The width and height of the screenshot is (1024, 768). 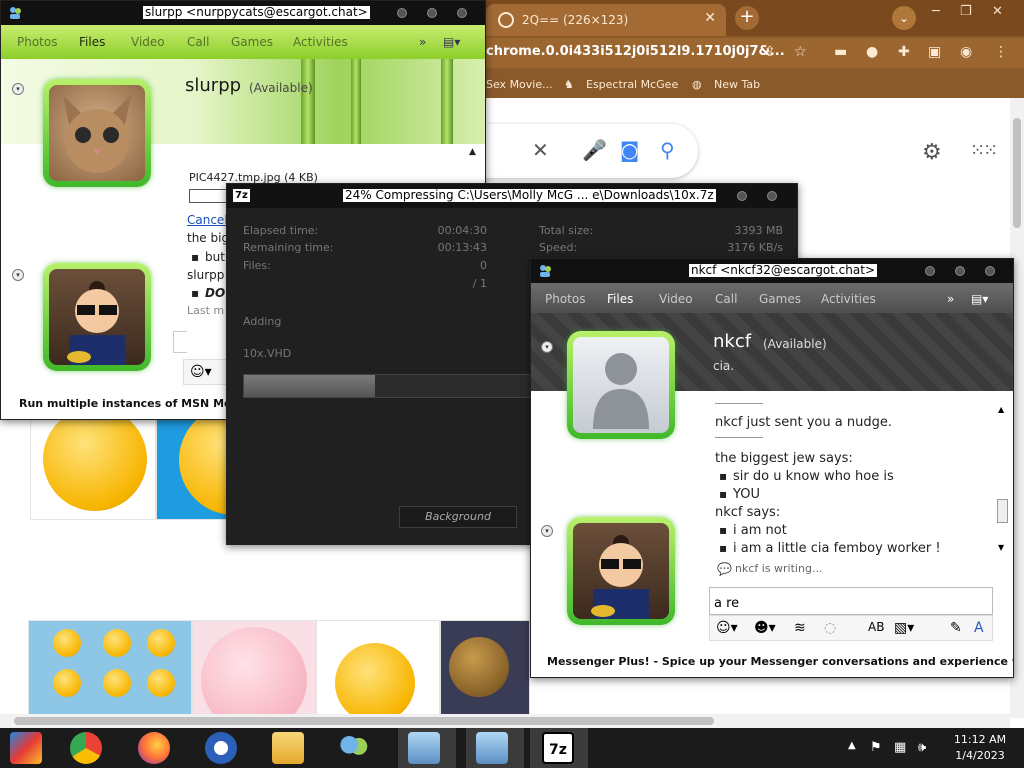 What do you see at coordinates (800, 628) in the screenshot?
I see `nudge-icon: ≋` at bounding box center [800, 628].